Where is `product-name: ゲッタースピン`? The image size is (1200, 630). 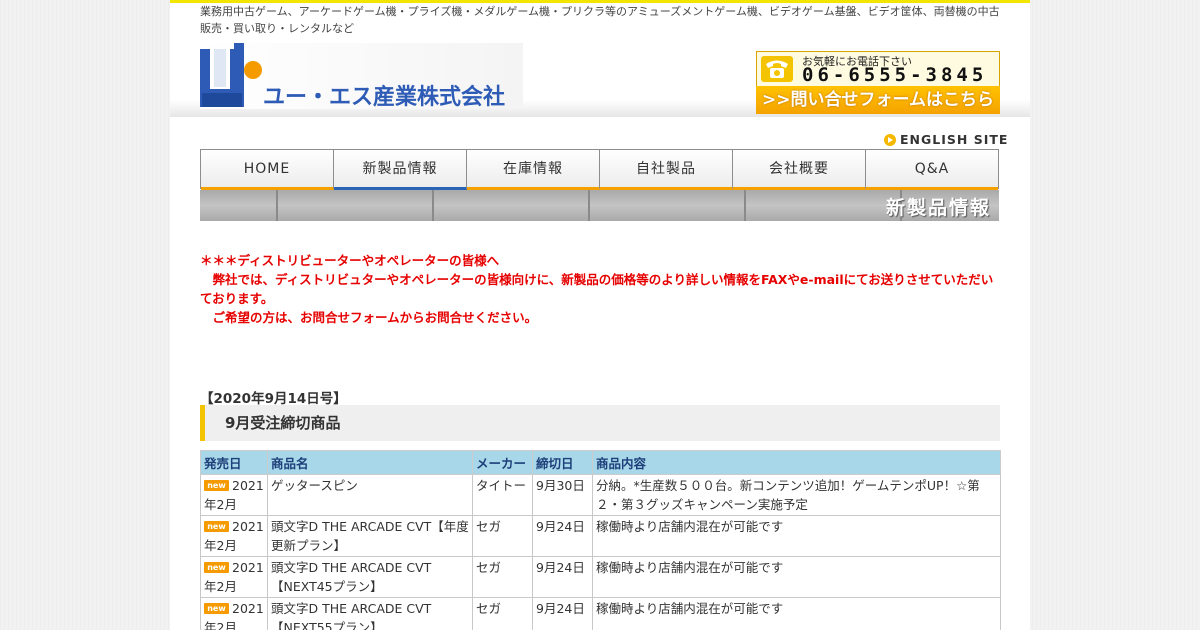 product-name: ゲッタースピン is located at coordinates (370, 495).